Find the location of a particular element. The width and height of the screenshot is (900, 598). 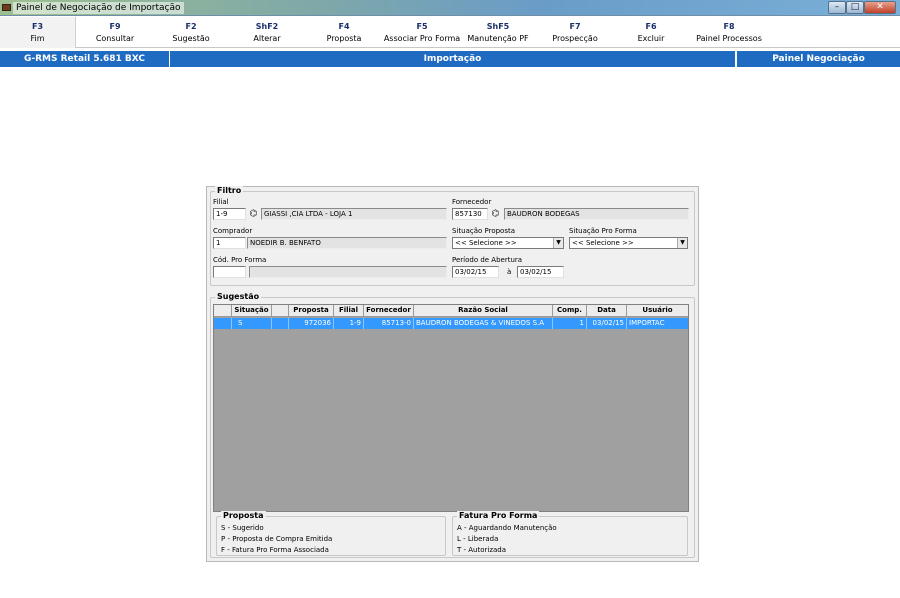

fkey-label: Proposta is located at coordinates (344, 38).